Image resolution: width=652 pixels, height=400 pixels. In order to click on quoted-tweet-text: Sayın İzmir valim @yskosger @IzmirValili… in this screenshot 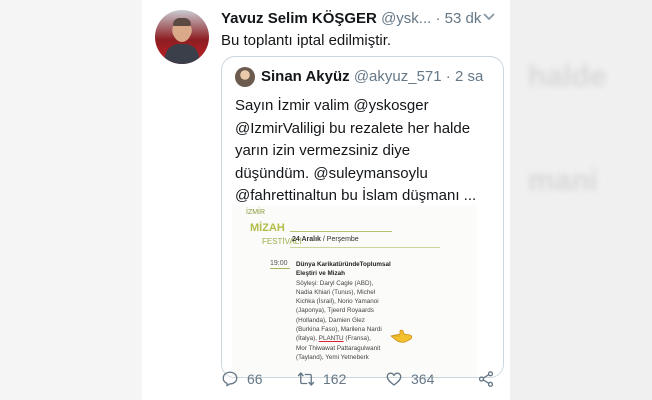, I will do `click(366, 151)`.